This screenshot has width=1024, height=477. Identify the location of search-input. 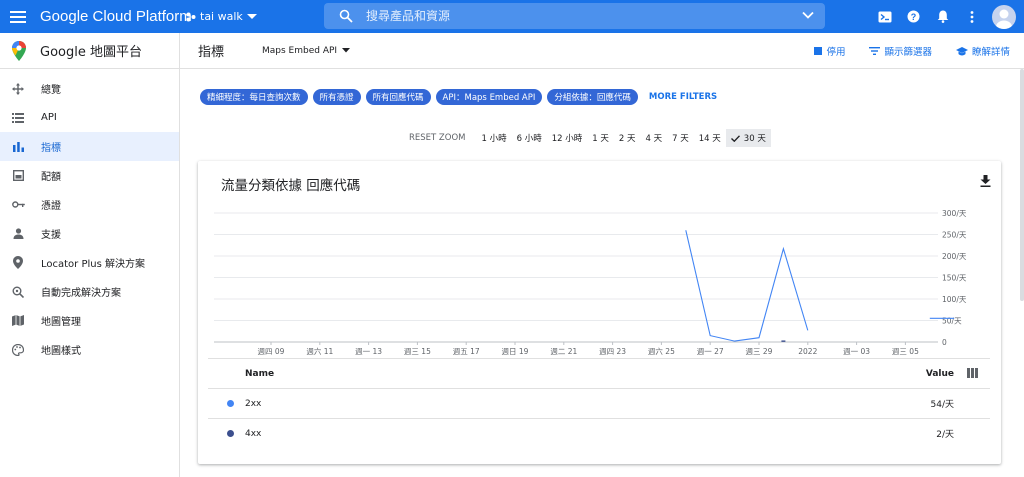
(576, 16).